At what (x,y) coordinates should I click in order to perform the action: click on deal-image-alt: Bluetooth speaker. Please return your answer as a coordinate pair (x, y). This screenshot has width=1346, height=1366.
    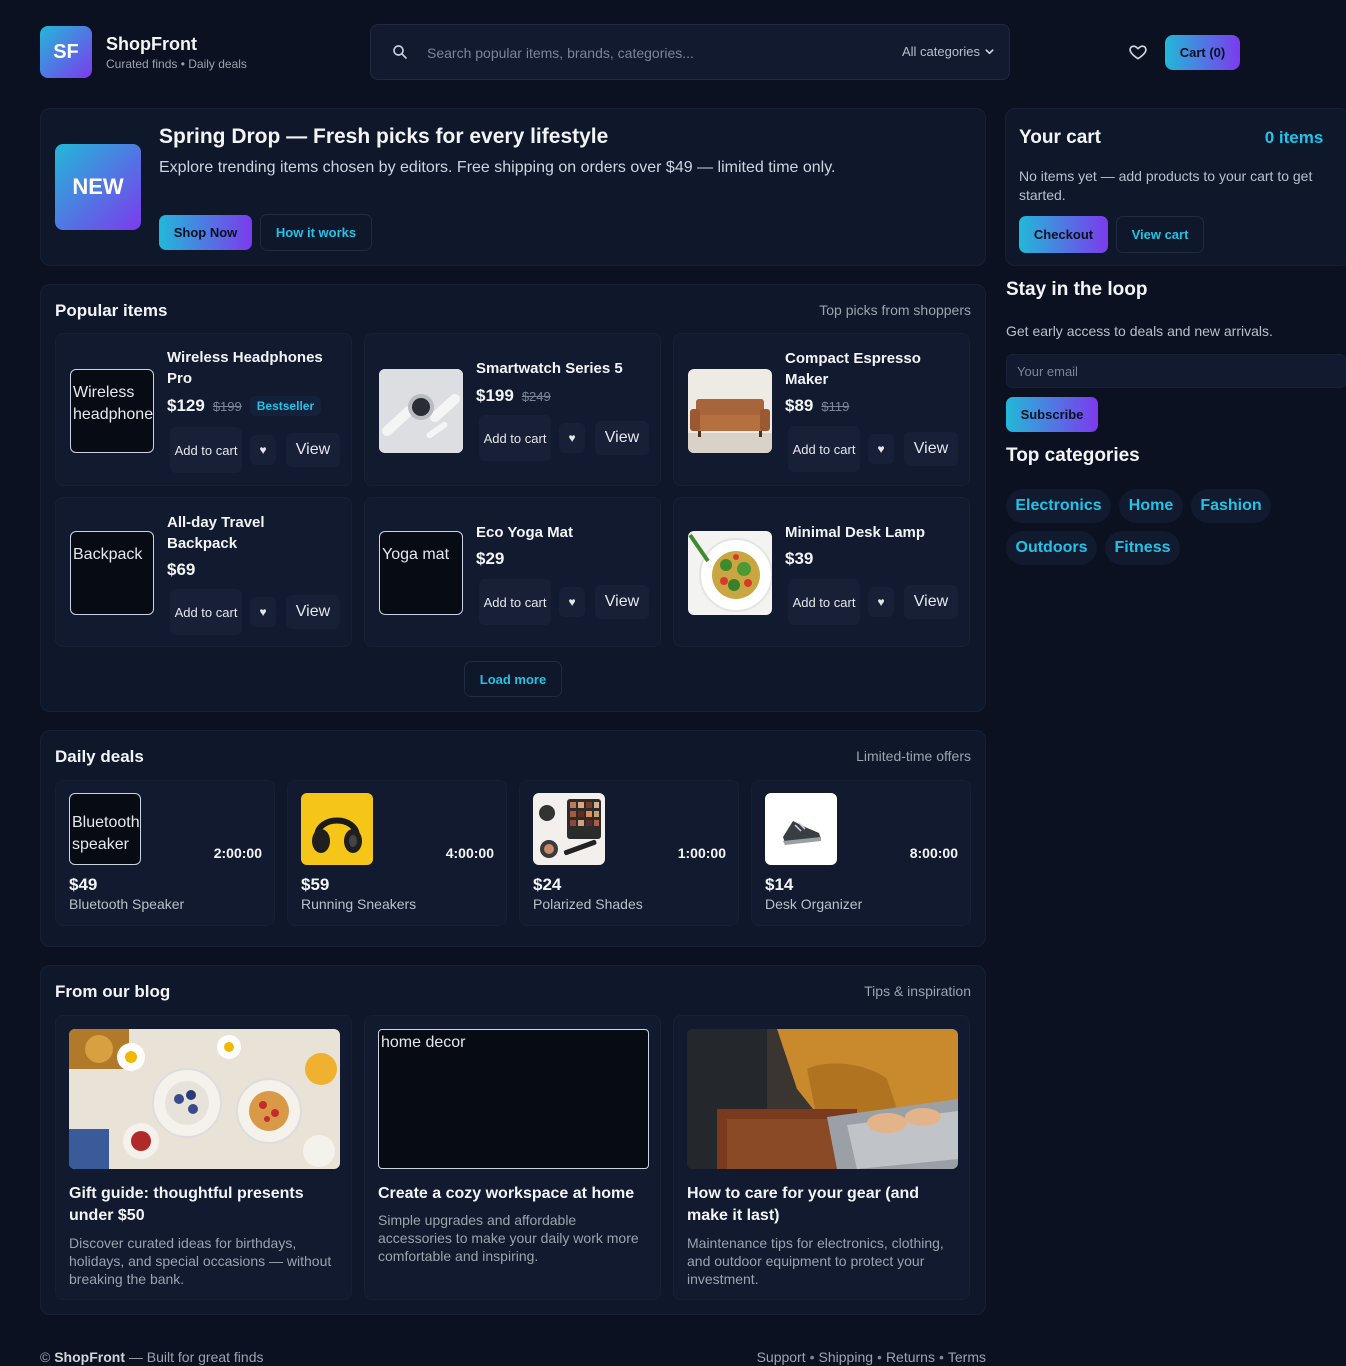
    Looking at the image, I should click on (106, 833).